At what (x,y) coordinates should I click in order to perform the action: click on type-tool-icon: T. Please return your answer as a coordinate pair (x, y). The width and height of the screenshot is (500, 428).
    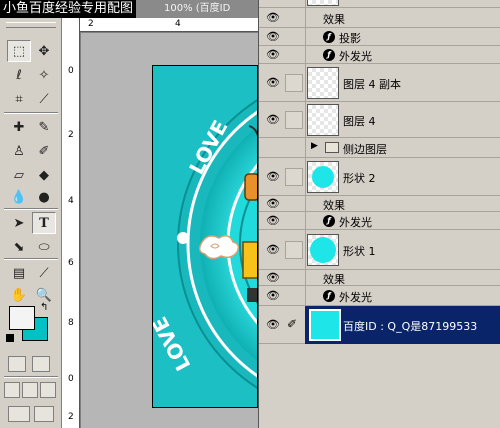
    Looking at the image, I should click on (44, 223).